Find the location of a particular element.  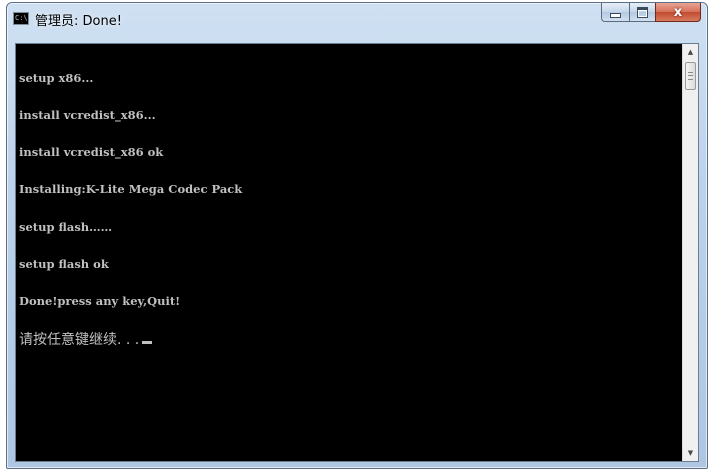

close-icon: x is located at coordinates (678, 12).